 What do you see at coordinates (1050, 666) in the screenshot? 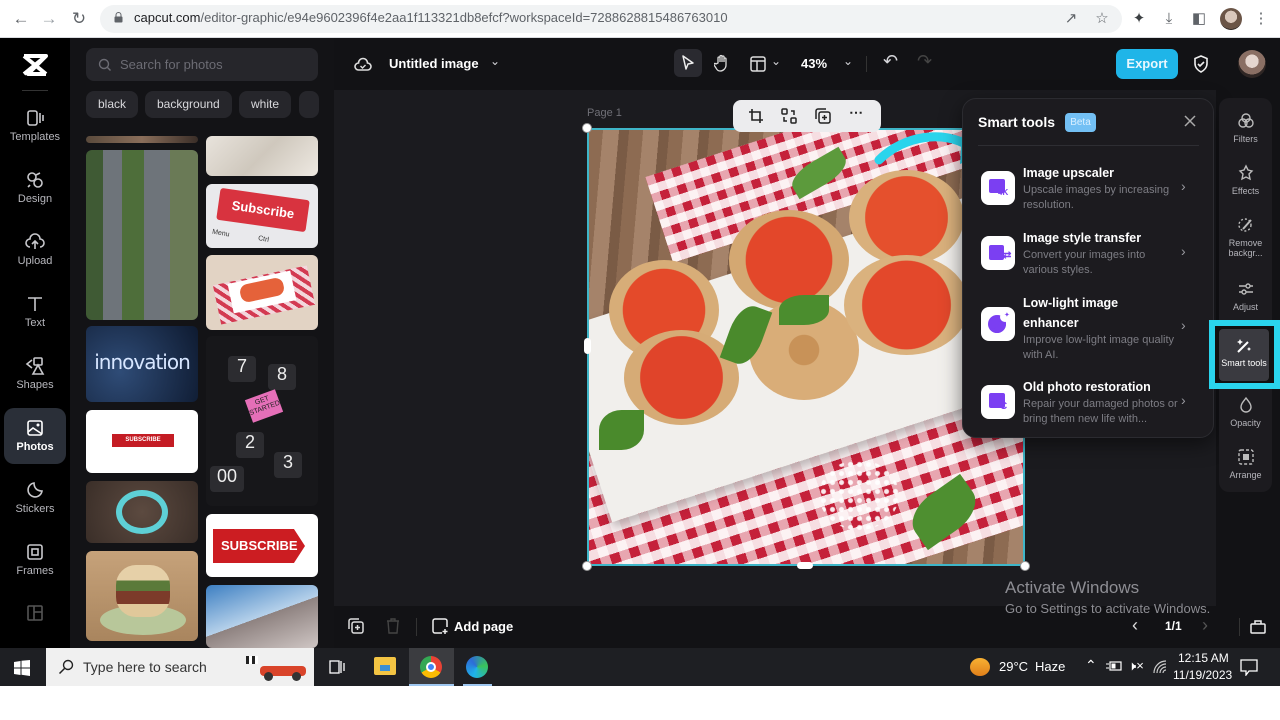
I see `weather-description: Haze` at bounding box center [1050, 666].